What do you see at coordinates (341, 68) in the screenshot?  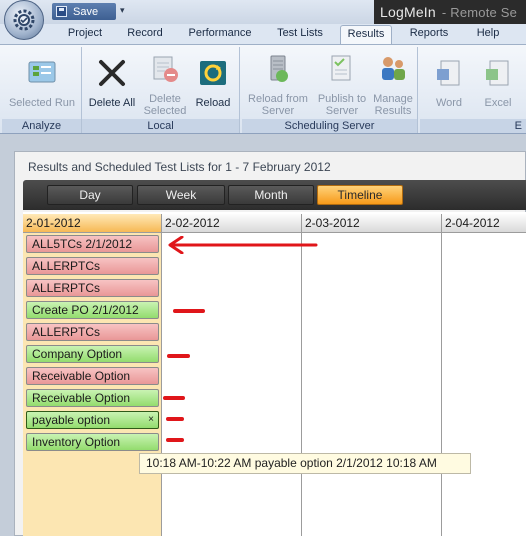 I see `publish-icon` at bounding box center [341, 68].